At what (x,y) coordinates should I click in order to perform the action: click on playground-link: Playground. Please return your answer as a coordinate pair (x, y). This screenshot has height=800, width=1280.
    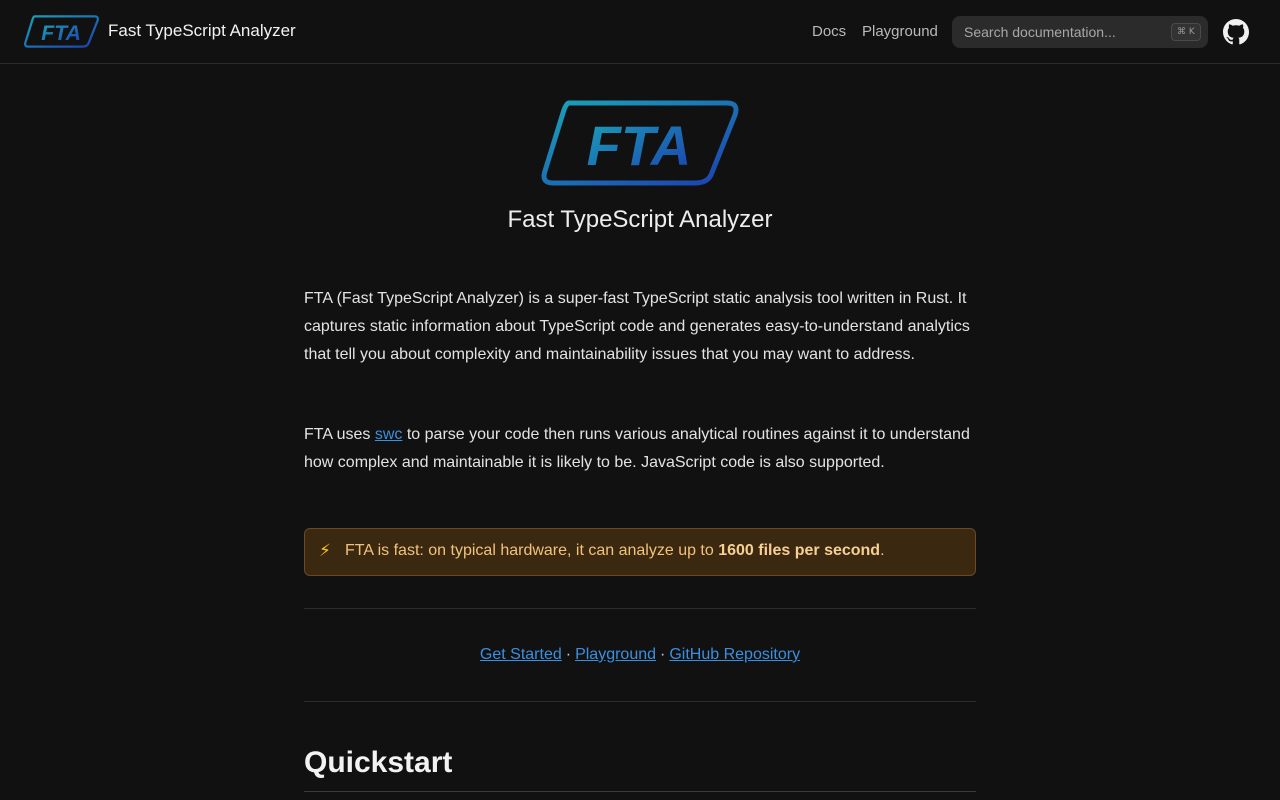
    Looking at the image, I should click on (615, 654).